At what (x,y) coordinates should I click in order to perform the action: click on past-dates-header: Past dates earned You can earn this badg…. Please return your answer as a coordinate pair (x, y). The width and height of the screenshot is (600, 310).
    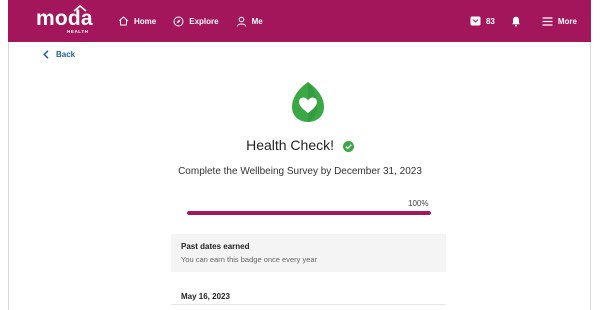
    Looking at the image, I should click on (308, 253).